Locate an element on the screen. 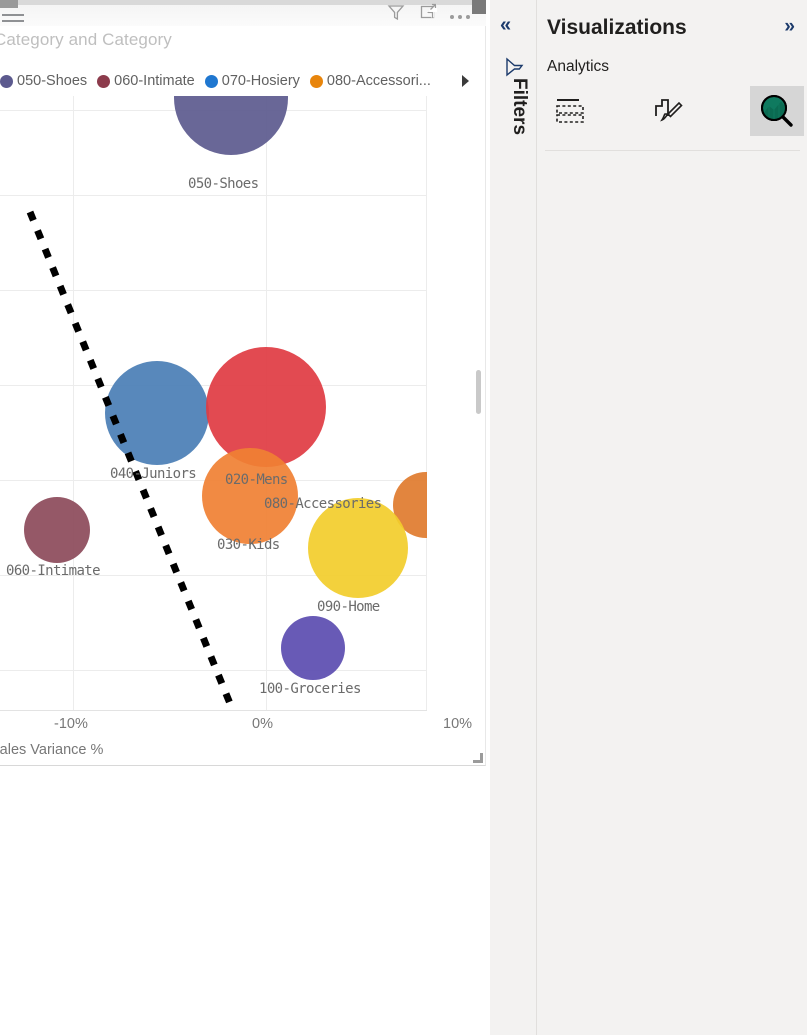 This screenshot has height=1035, width=807. tab-format is located at coordinates (668, 111).